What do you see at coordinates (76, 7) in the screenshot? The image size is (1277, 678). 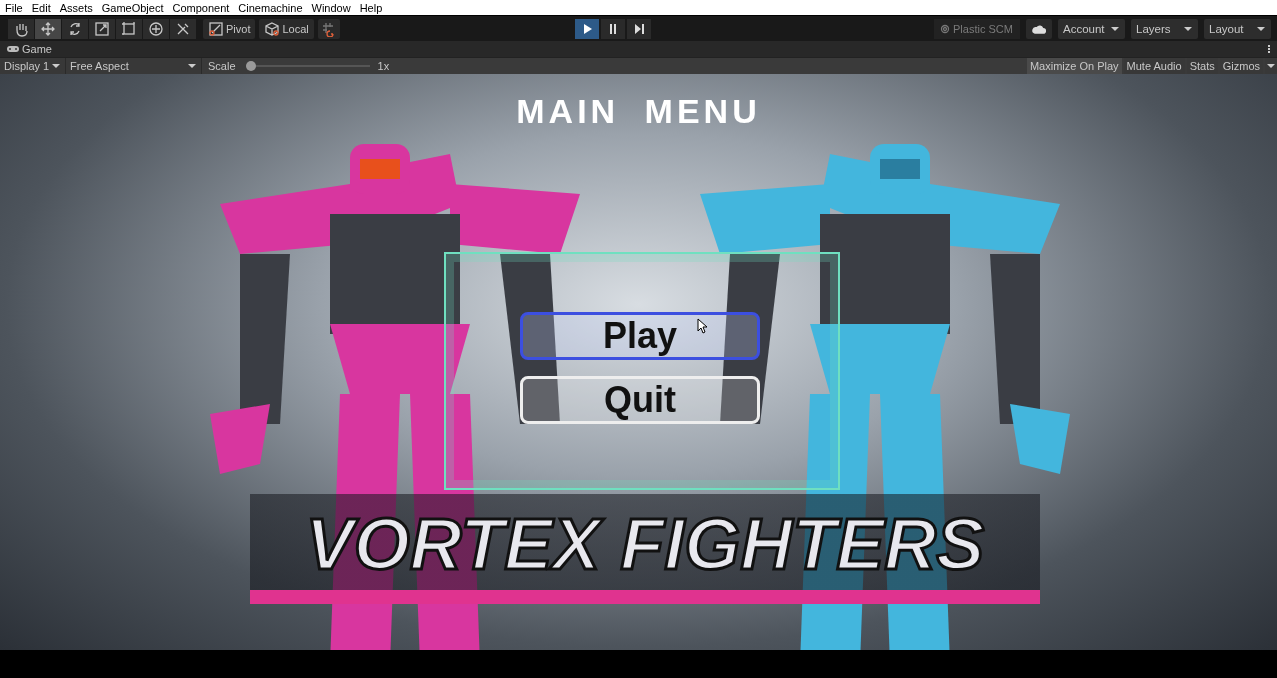 I see `menu-item: Assets` at bounding box center [76, 7].